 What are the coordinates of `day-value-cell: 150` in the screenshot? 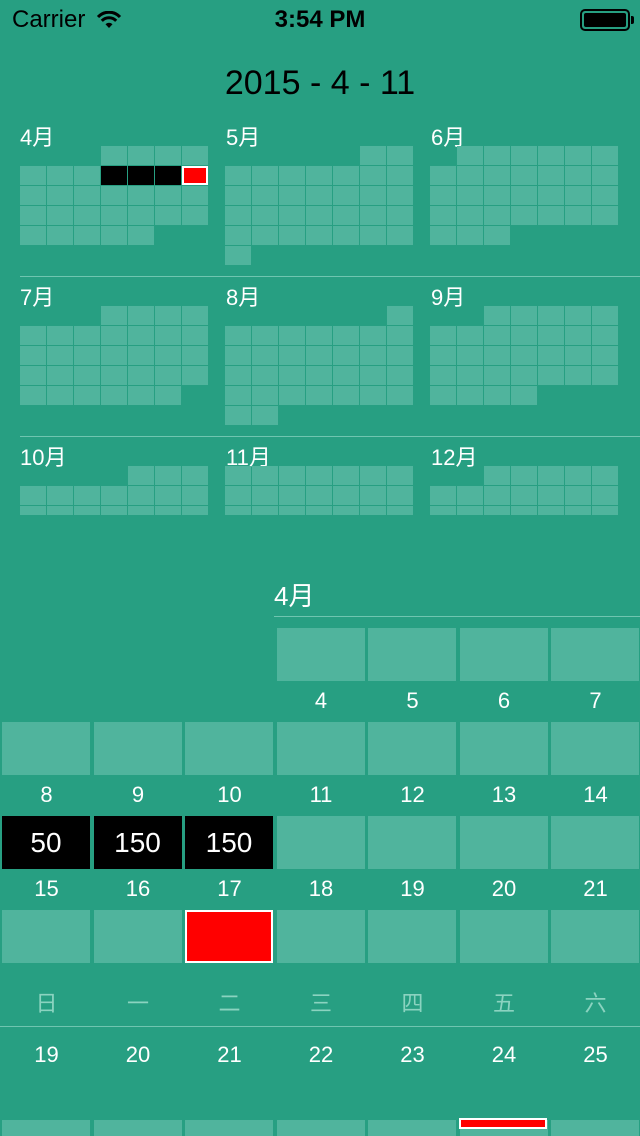 It's located at (137, 842).